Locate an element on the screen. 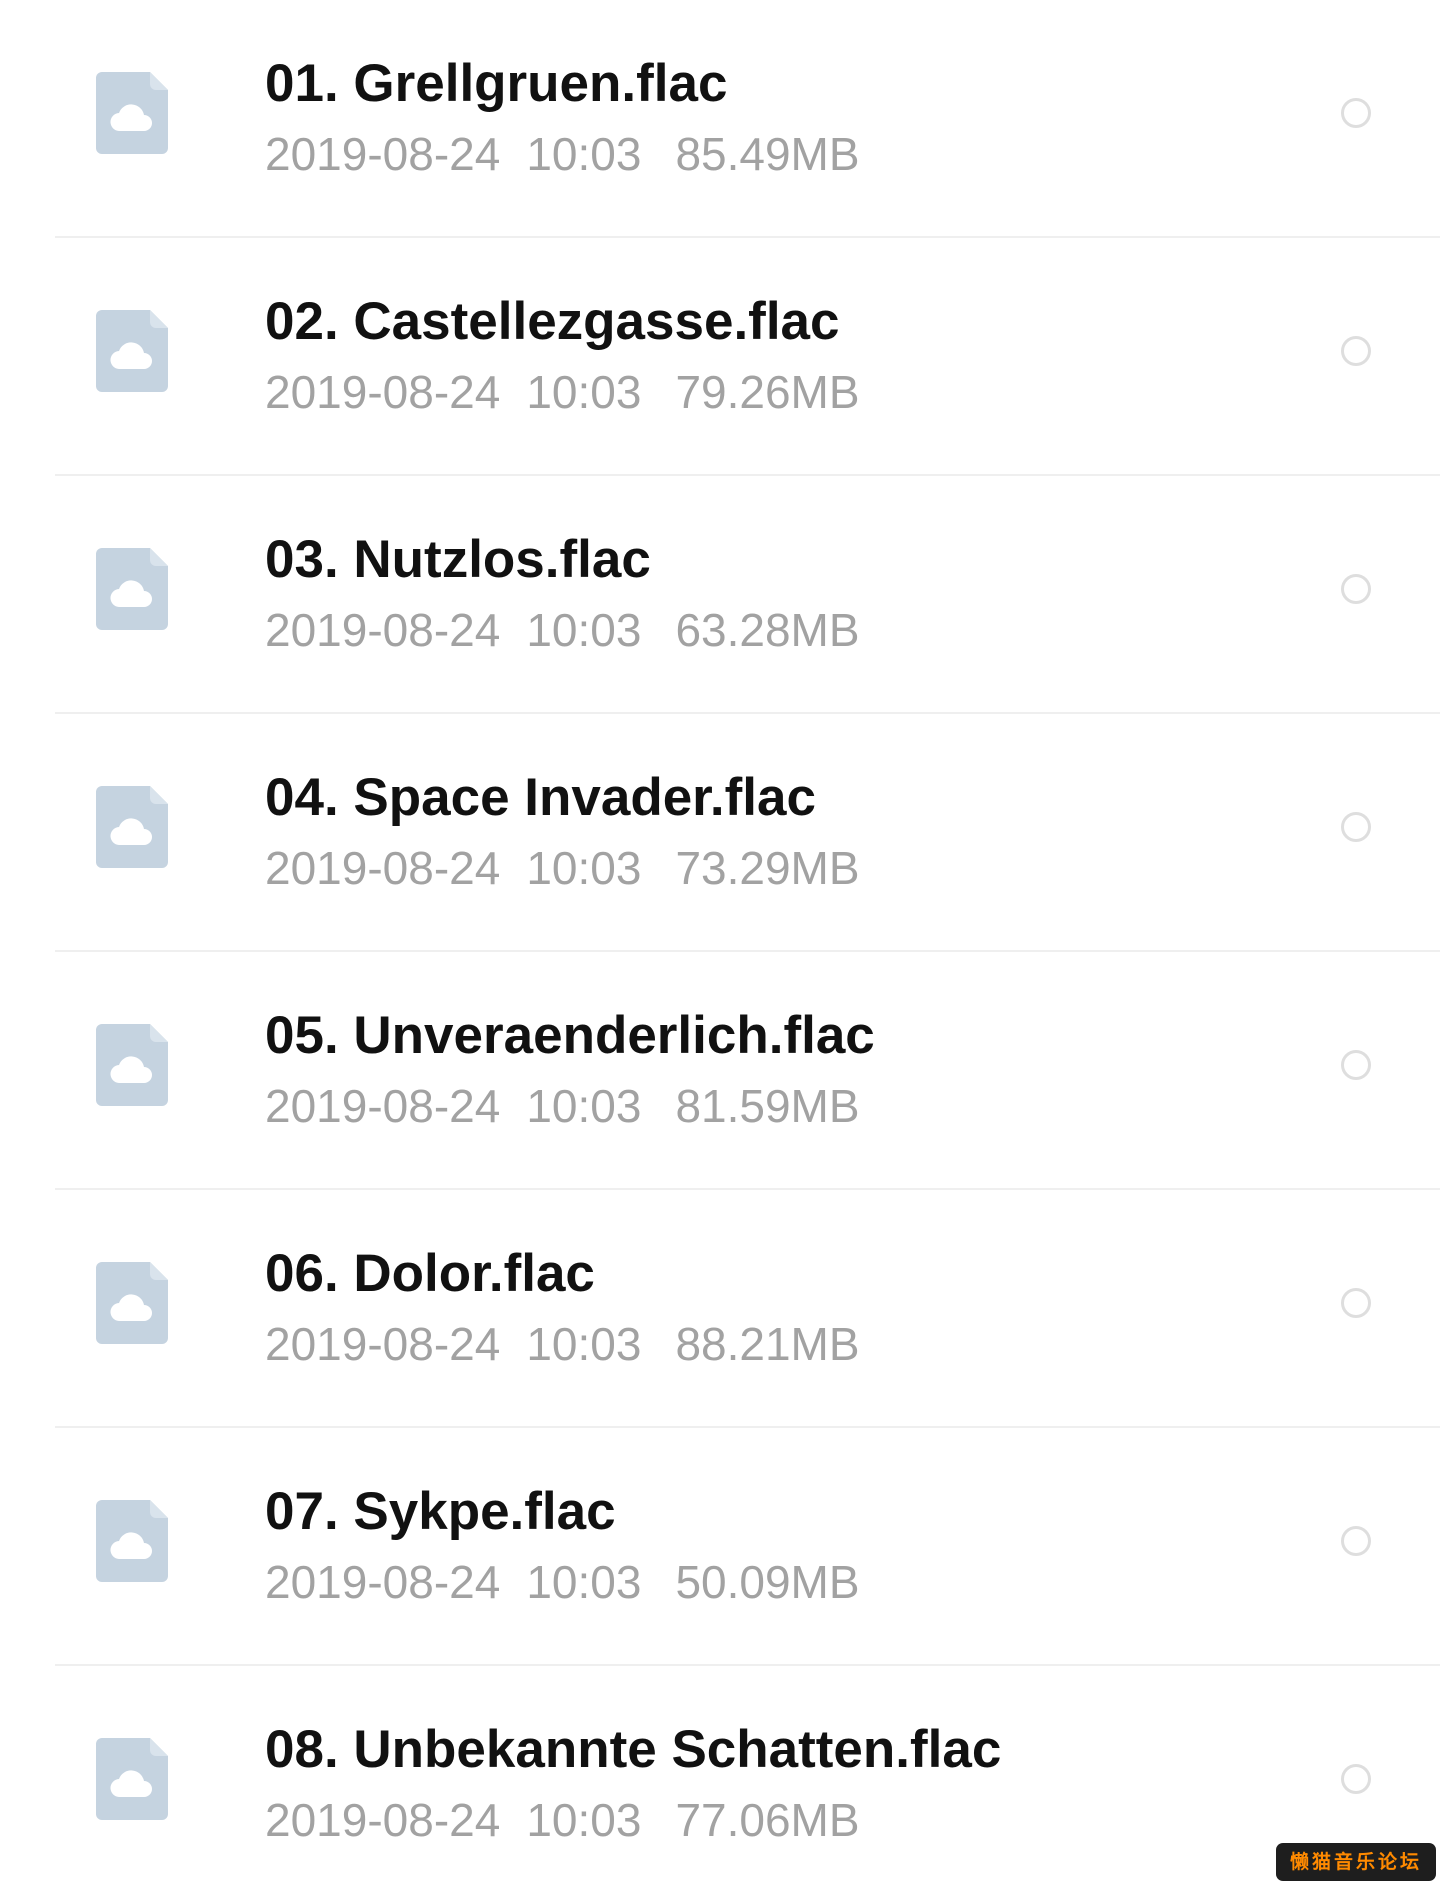  file-row: 03. Nutzlos.flac 2019-08-24 10:03 63.28MB is located at coordinates (747, 595).